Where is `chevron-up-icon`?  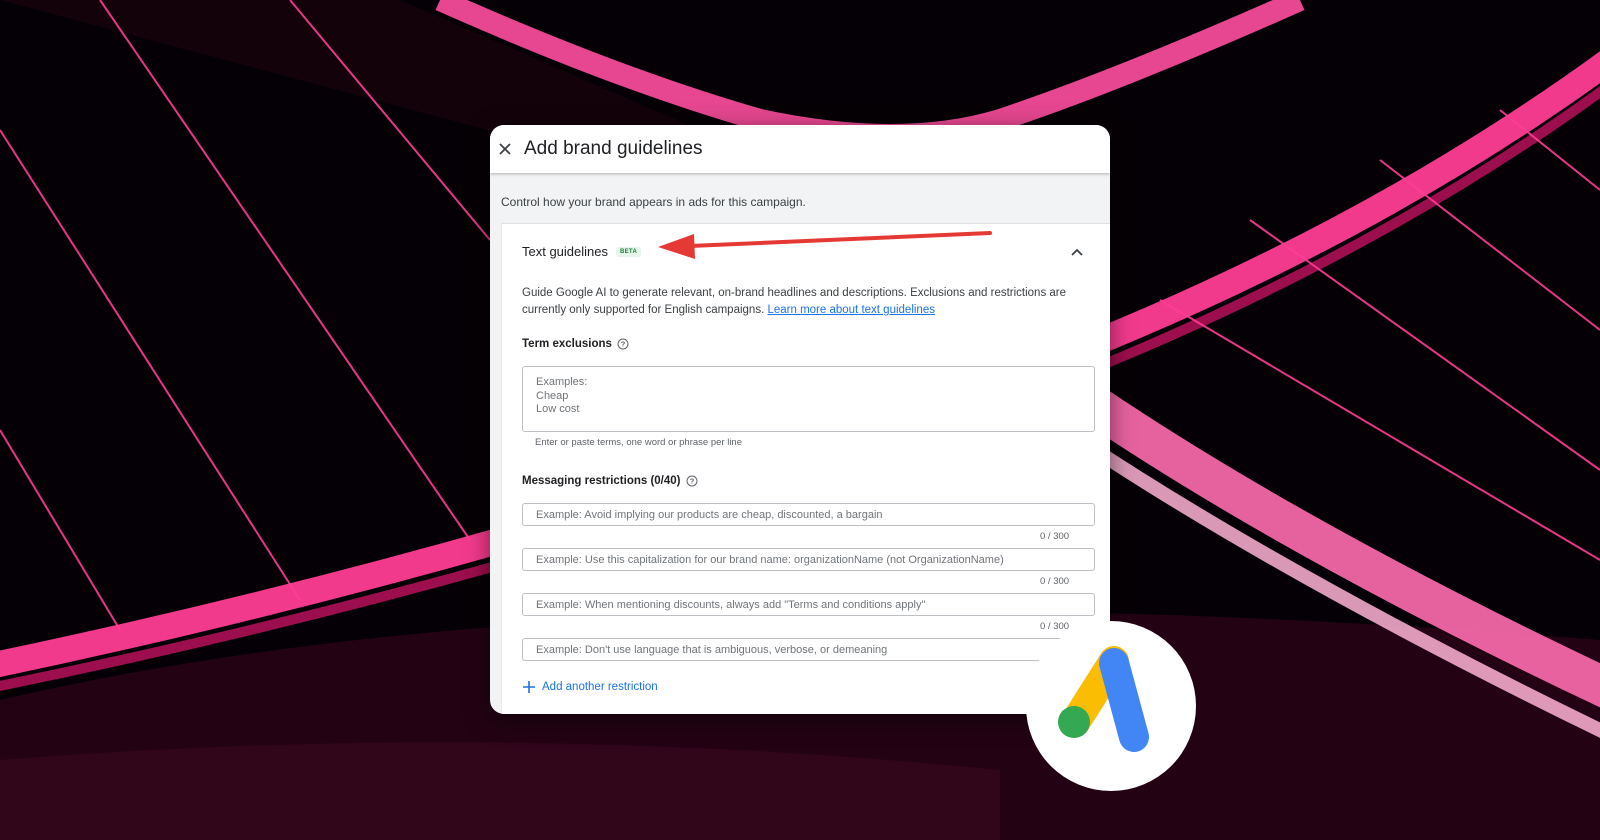
chevron-up-icon is located at coordinates (1077, 252).